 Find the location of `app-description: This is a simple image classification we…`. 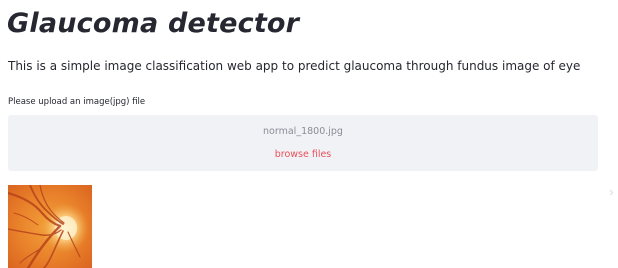

app-description: This is a simple image classification we… is located at coordinates (294, 66).